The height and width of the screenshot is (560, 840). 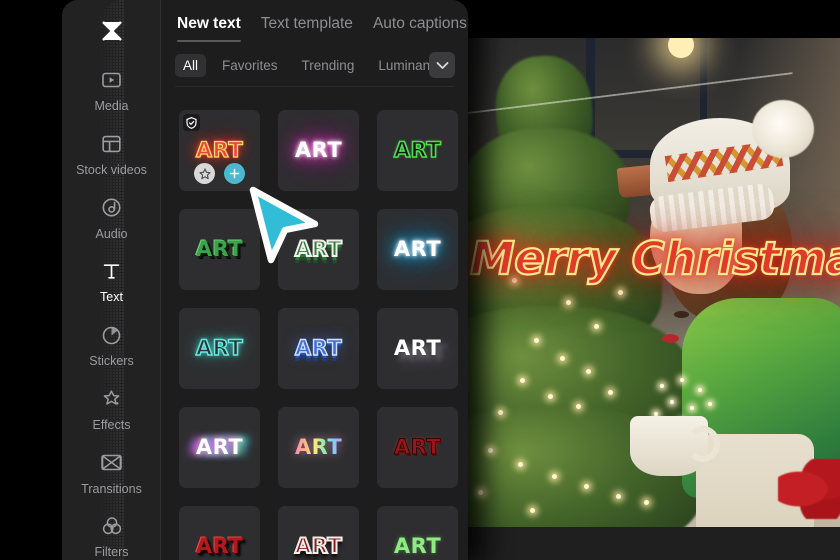 What do you see at coordinates (809, 489) in the screenshot?
I see `poinsettia-flower` at bounding box center [809, 489].